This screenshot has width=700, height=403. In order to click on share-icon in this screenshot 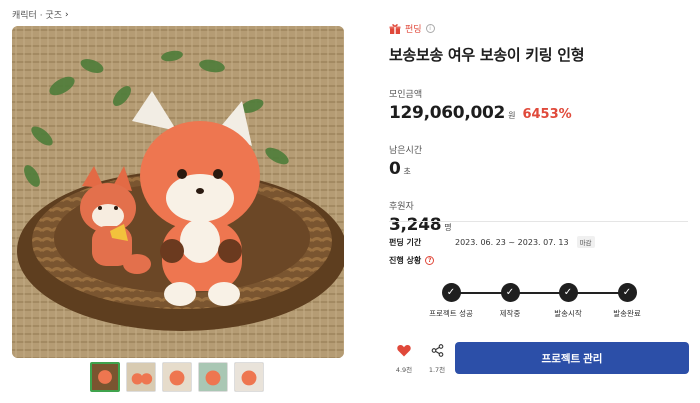, I will do `click(437, 350)`.